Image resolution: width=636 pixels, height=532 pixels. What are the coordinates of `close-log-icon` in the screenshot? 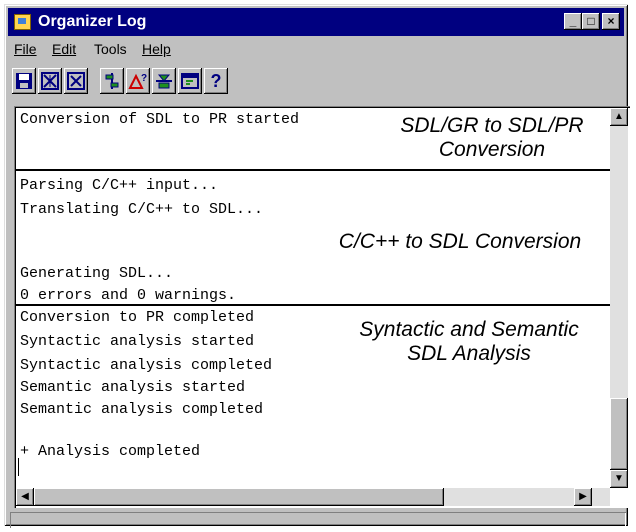 It's located at (76, 81).